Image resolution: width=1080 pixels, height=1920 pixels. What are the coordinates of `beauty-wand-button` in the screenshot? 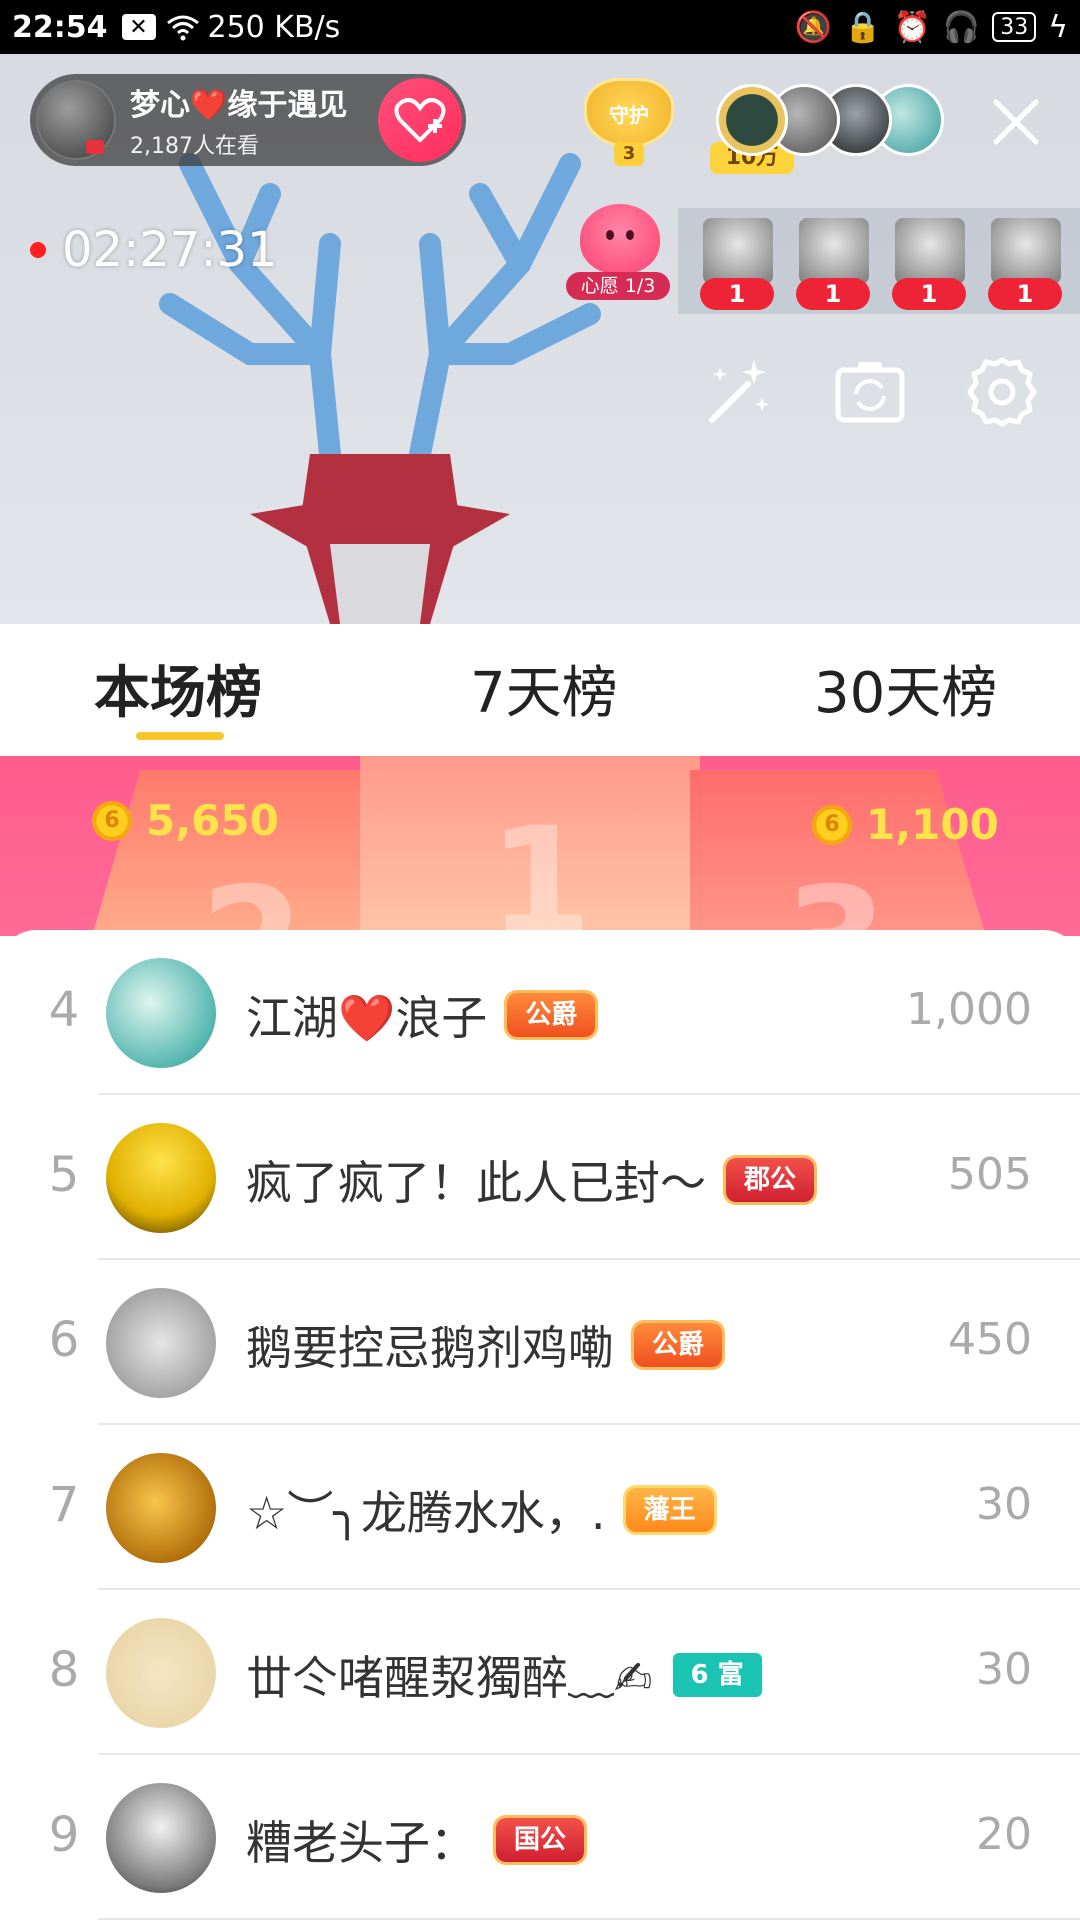 It's located at (738, 392).